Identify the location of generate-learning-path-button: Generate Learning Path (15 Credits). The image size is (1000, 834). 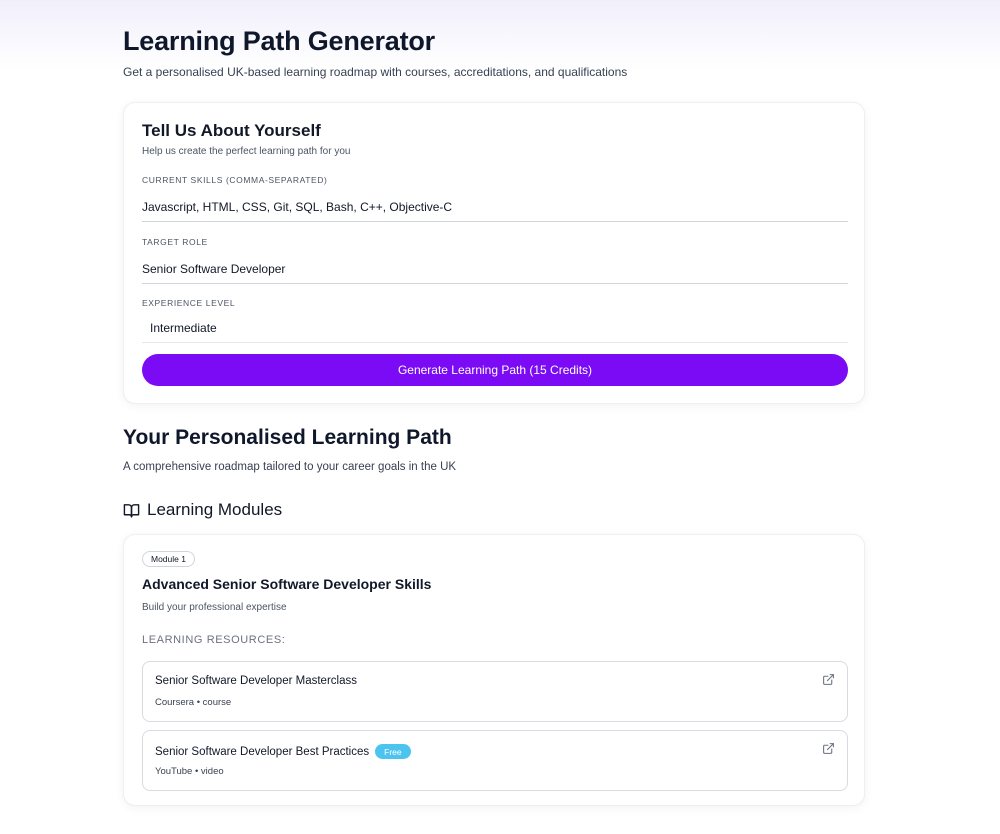
(495, 370).